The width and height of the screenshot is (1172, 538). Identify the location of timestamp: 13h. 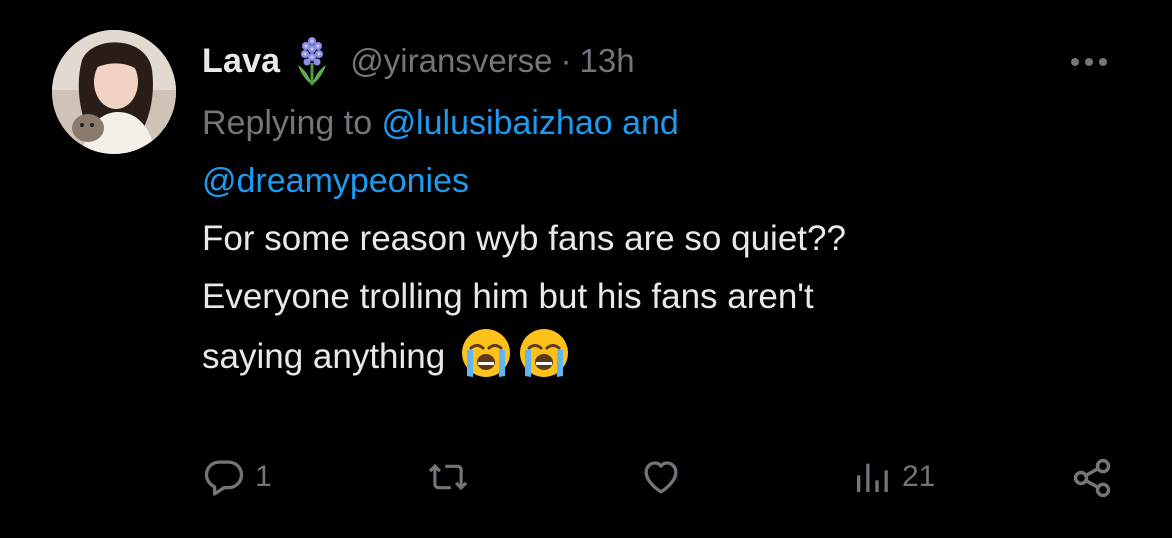
(607, 61).